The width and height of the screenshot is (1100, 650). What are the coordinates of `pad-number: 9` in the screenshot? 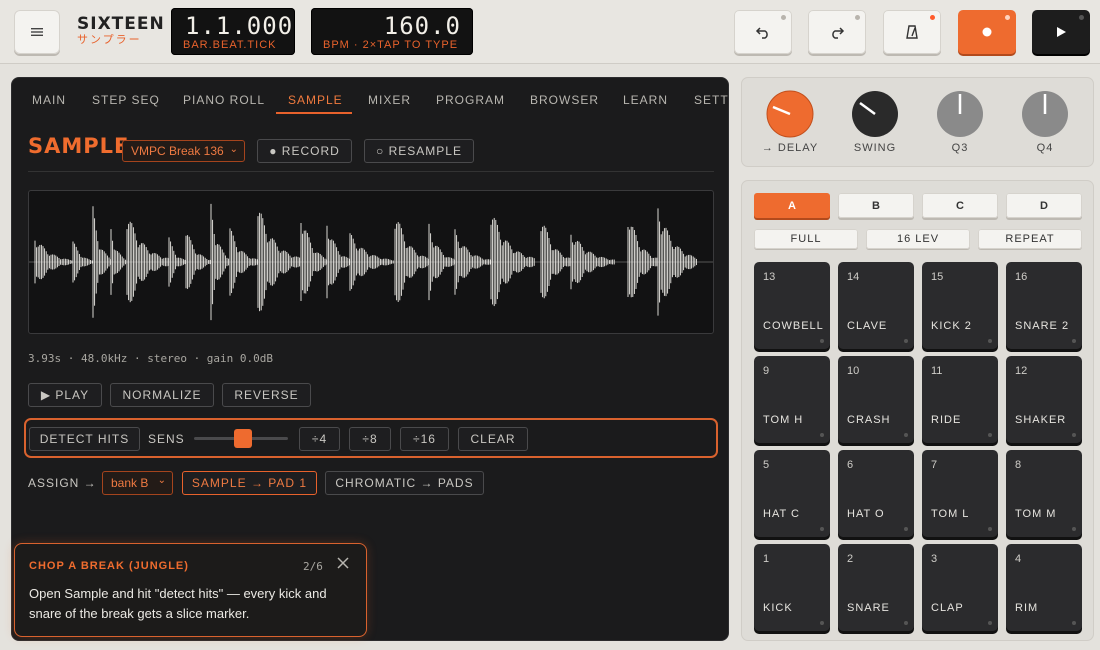 It's located at (766, 371).